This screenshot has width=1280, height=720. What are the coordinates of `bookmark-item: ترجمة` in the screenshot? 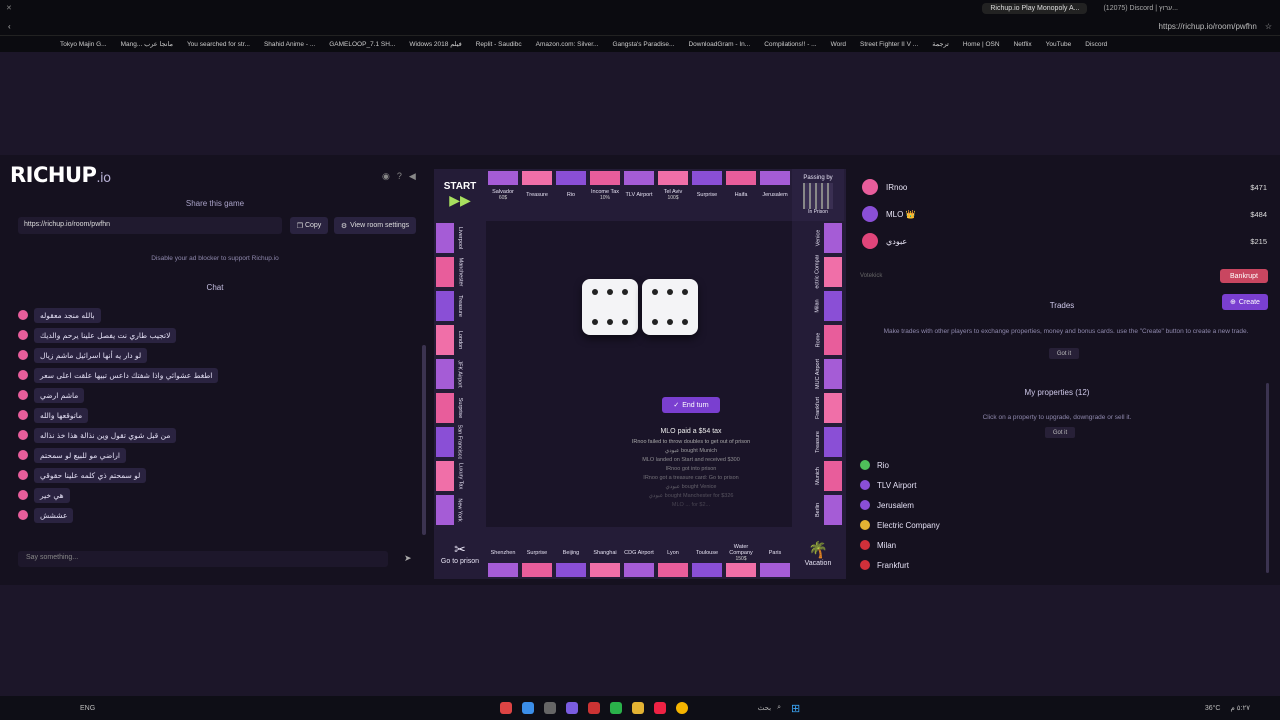 It's located at (940, 44).